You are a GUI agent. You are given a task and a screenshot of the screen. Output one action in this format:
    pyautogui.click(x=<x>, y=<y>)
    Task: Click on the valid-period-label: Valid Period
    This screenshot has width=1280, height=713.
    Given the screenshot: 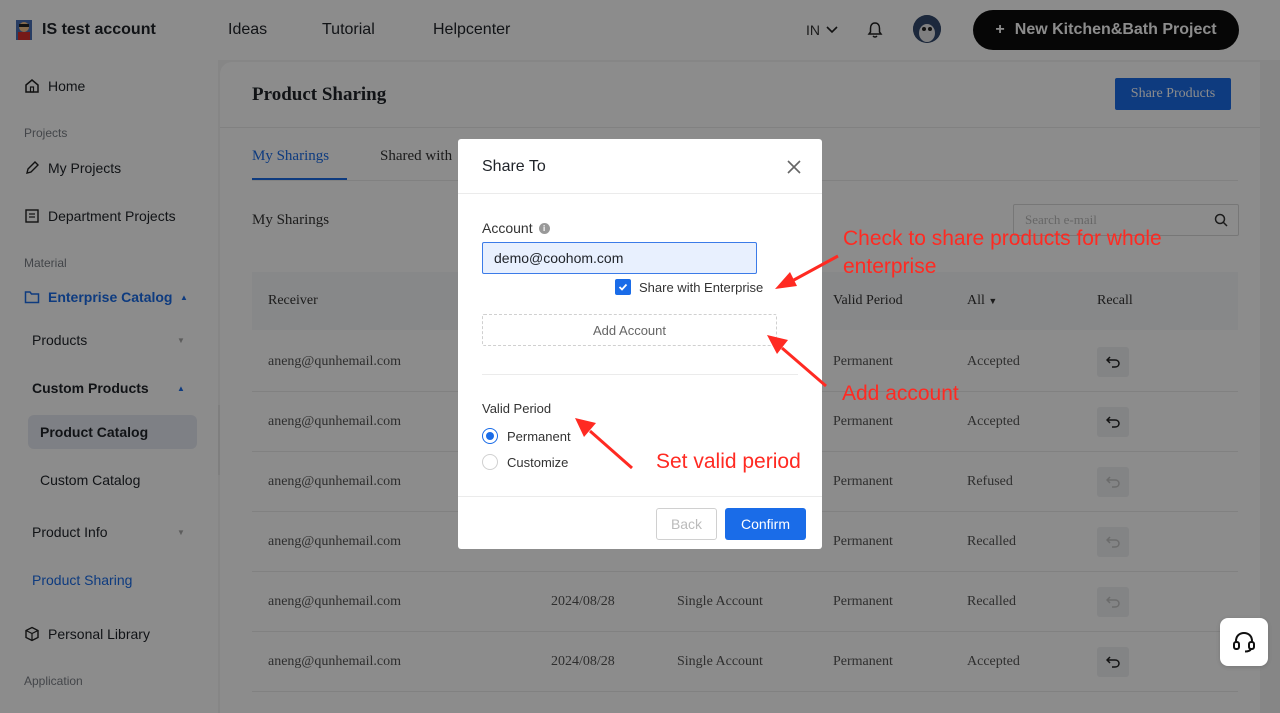 What is the action you would take?
    pyautogui.click(x=517, y=408)
    